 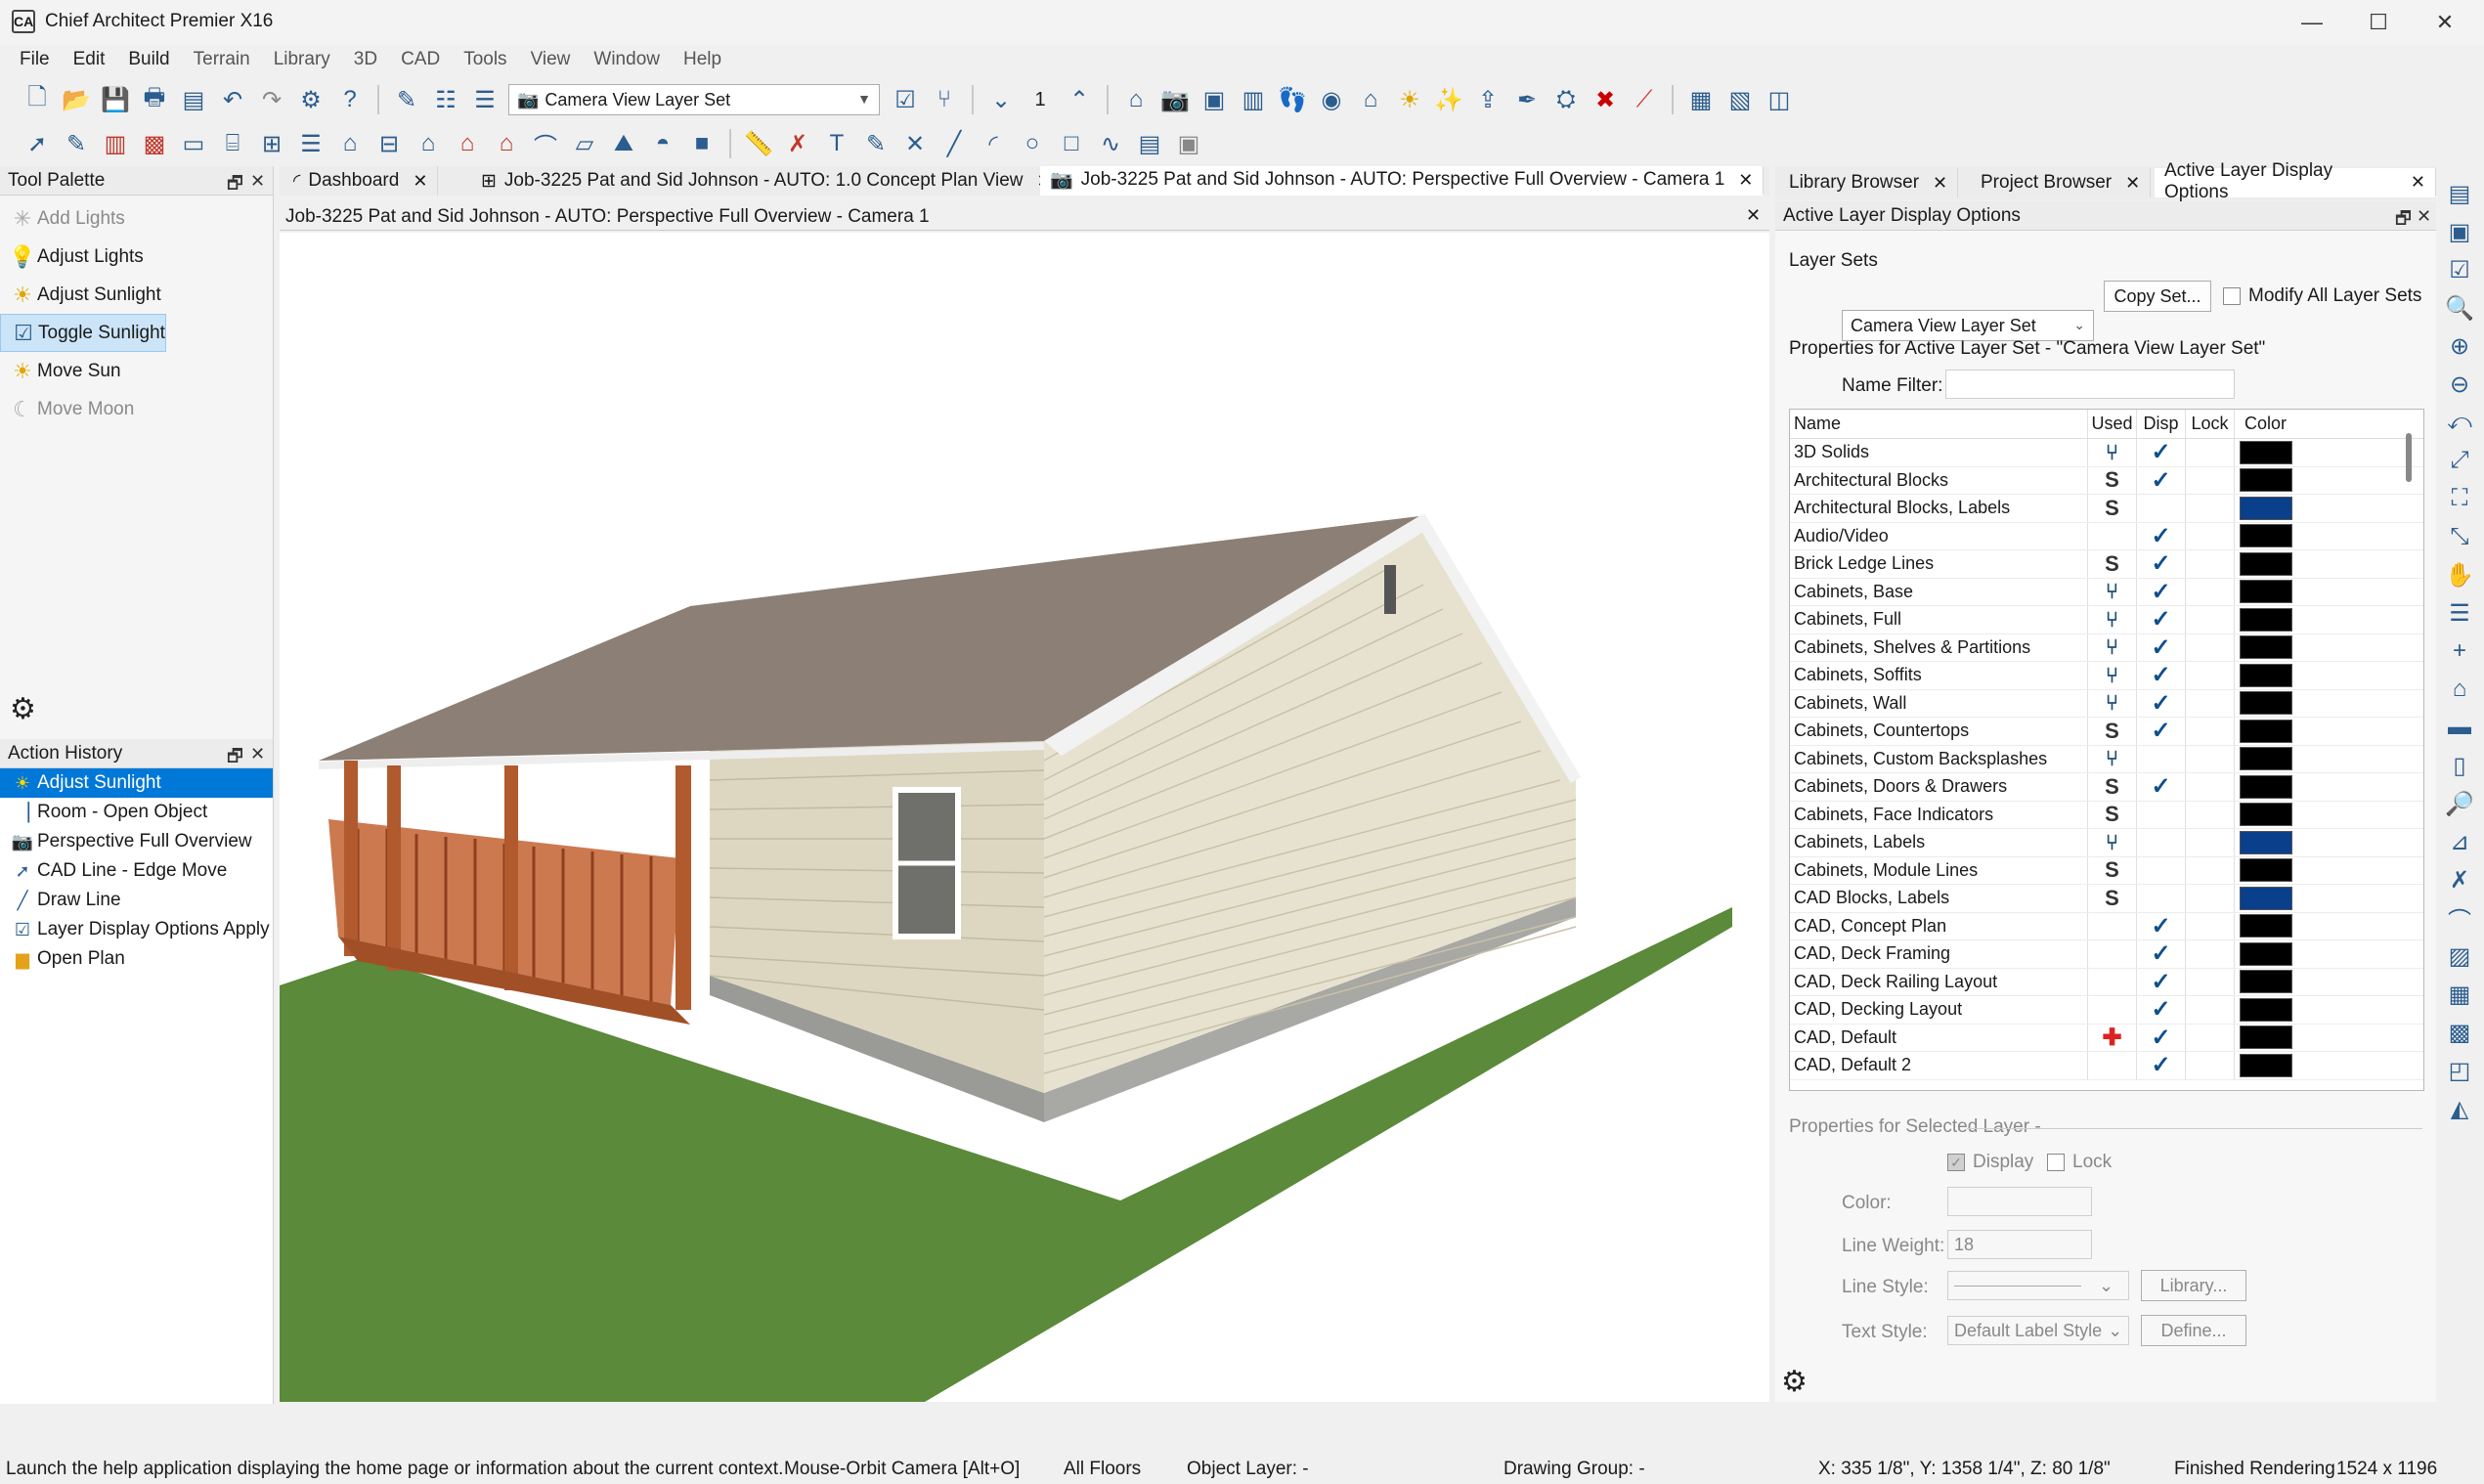 I want to click on menu-build: Build, so click(x=149, y=59).